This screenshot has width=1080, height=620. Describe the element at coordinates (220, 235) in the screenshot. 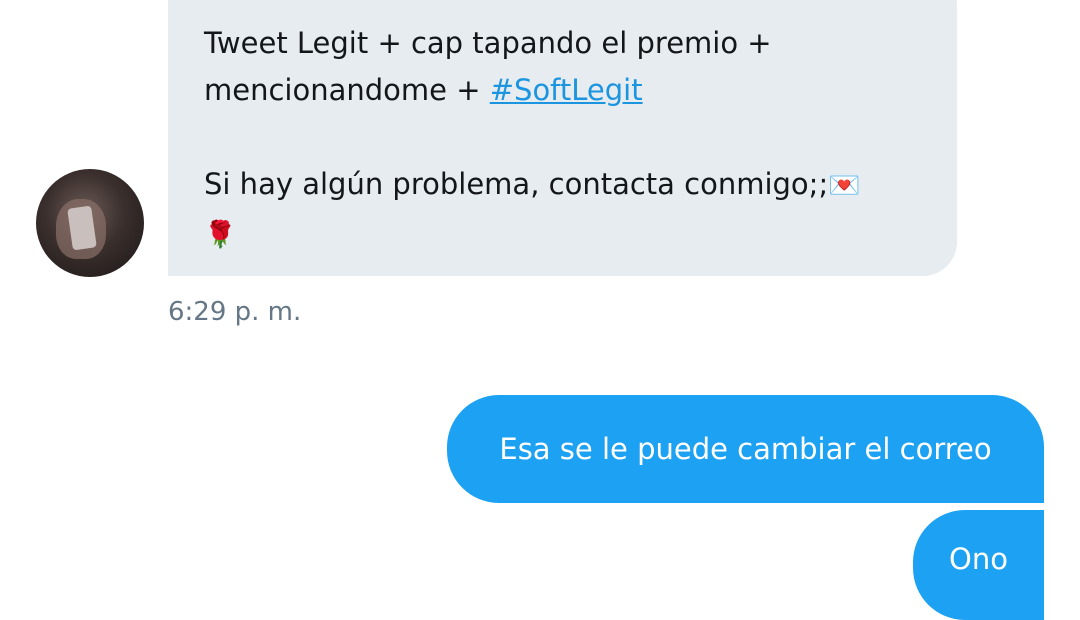

I see `rose-icon: 🌹` at that location.